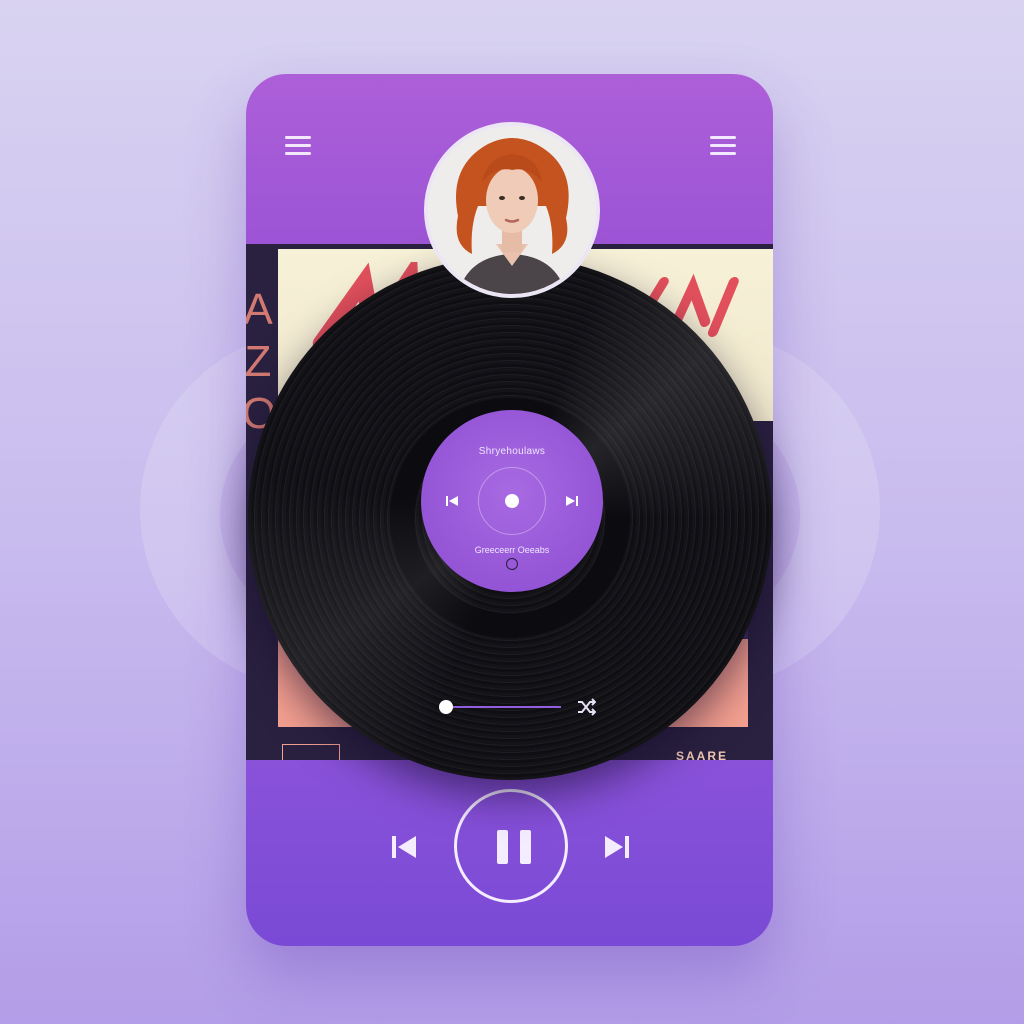 The image size is (1024, 1024). I want to click on progress-fill, so click(503, 707).